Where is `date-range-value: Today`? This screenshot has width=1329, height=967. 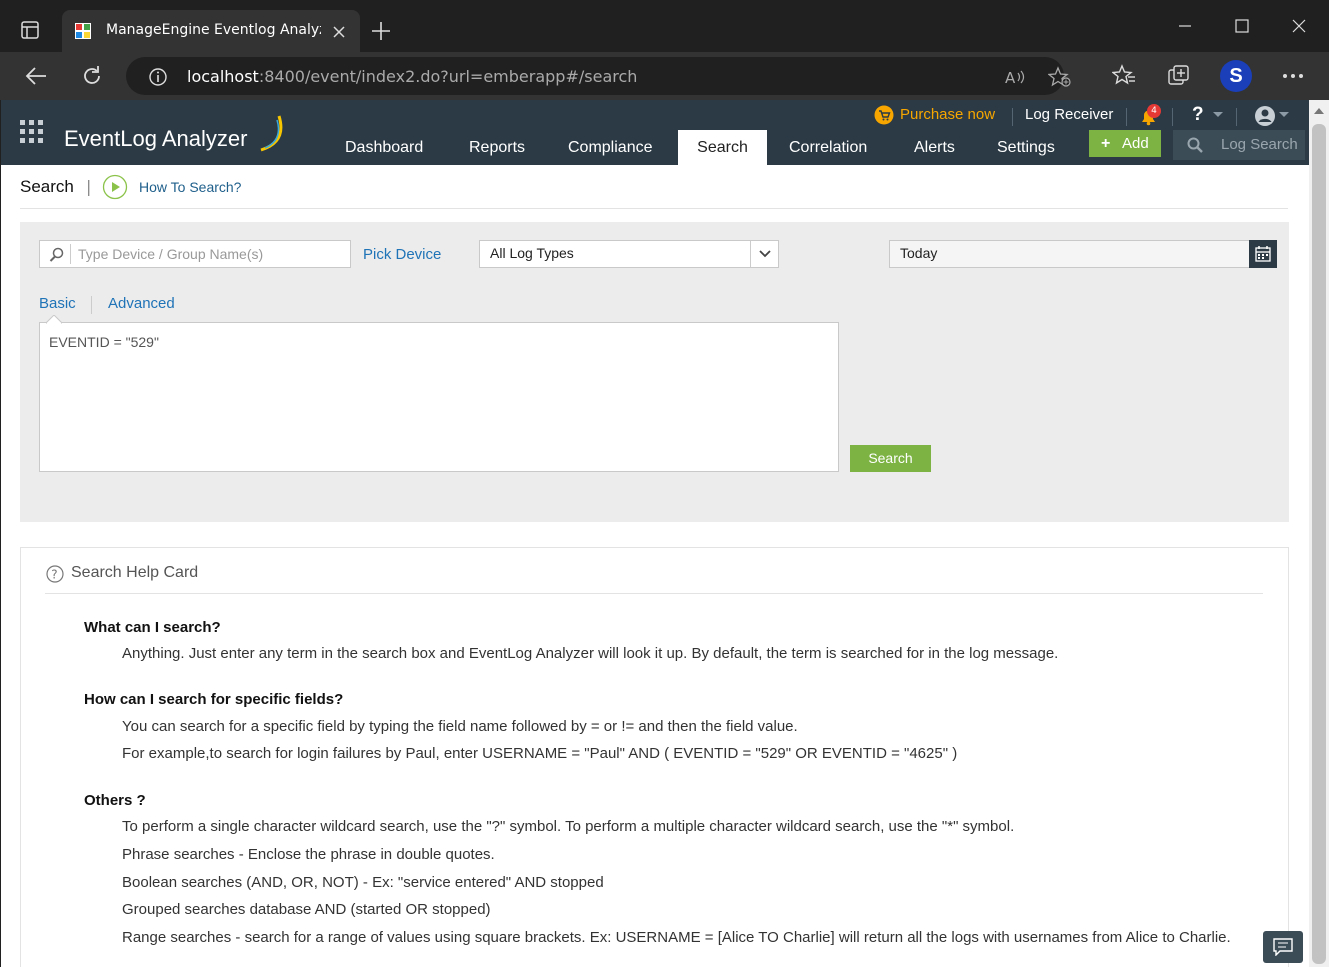 date-range-value: Today is located at coordinates (919, 253).